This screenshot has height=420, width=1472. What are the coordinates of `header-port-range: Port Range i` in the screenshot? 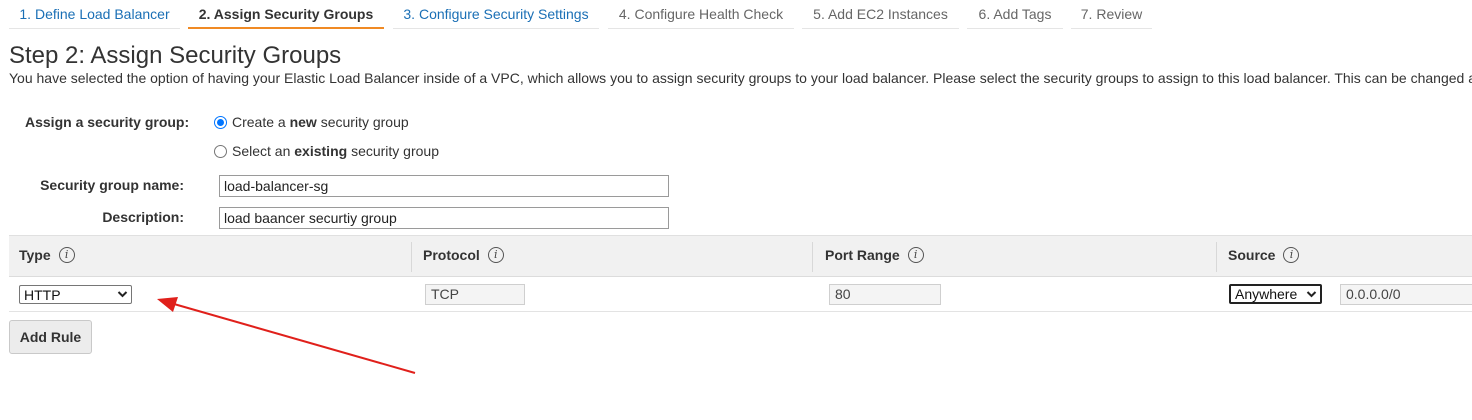 It's located at (874, 255).